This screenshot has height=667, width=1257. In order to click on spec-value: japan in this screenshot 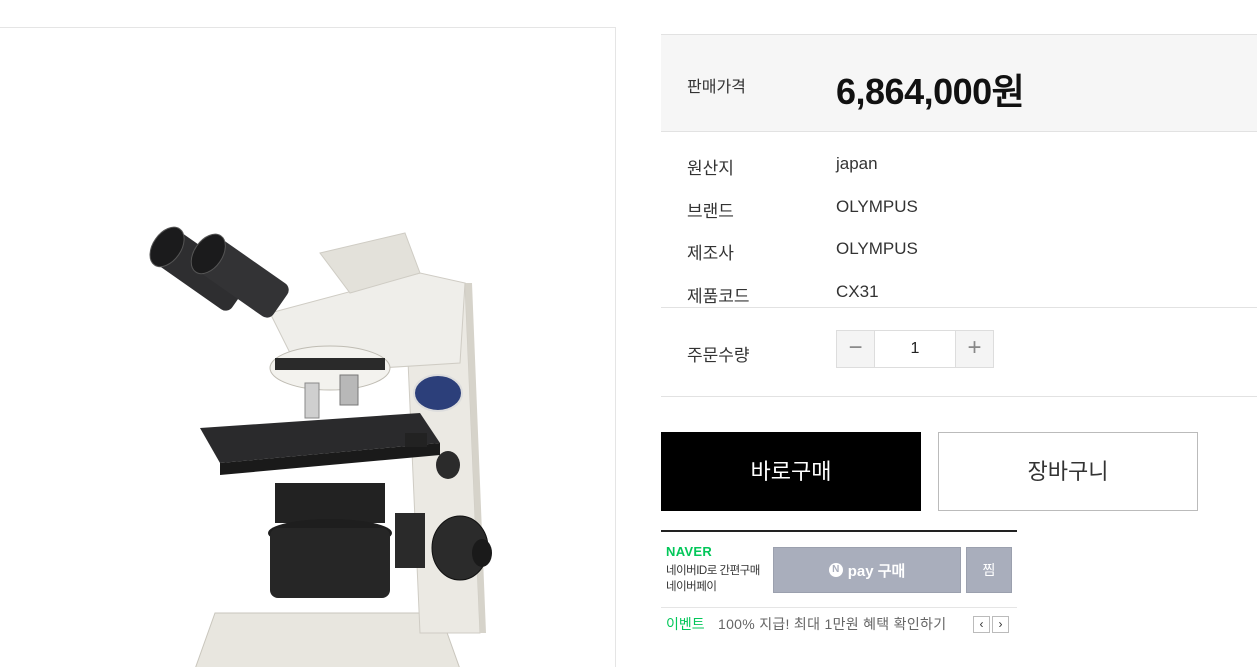, I will do `click(857, 163)`.